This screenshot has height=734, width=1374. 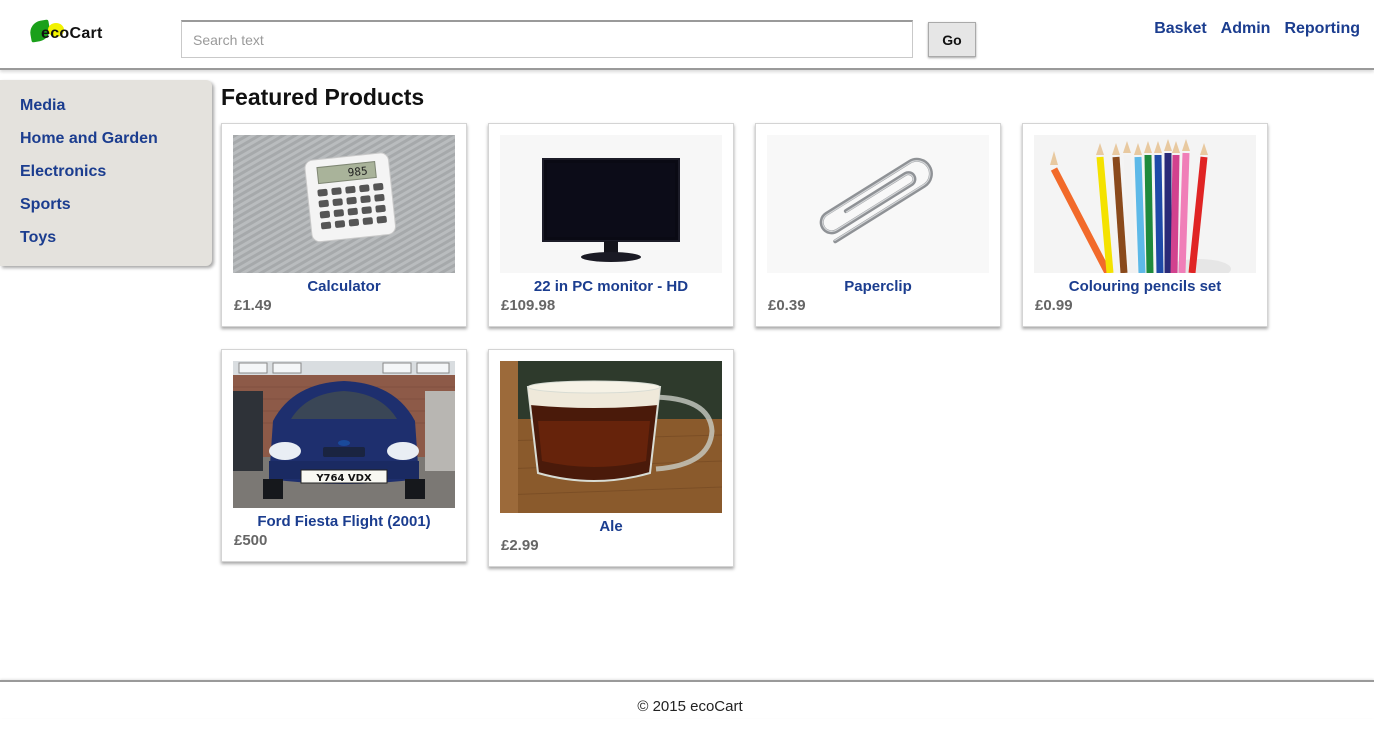 I want to click on basket-link: Basket, so click(x=1180, y=29).